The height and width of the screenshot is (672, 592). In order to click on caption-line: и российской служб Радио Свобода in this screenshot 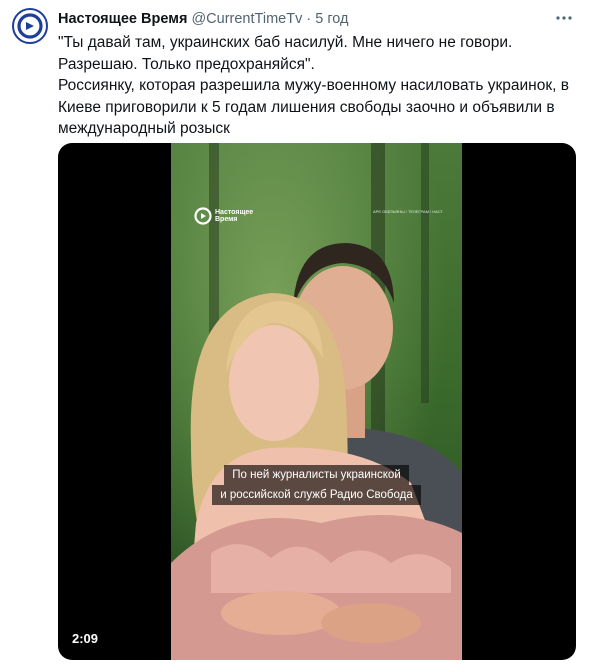, I will do `click(316, 495)`.